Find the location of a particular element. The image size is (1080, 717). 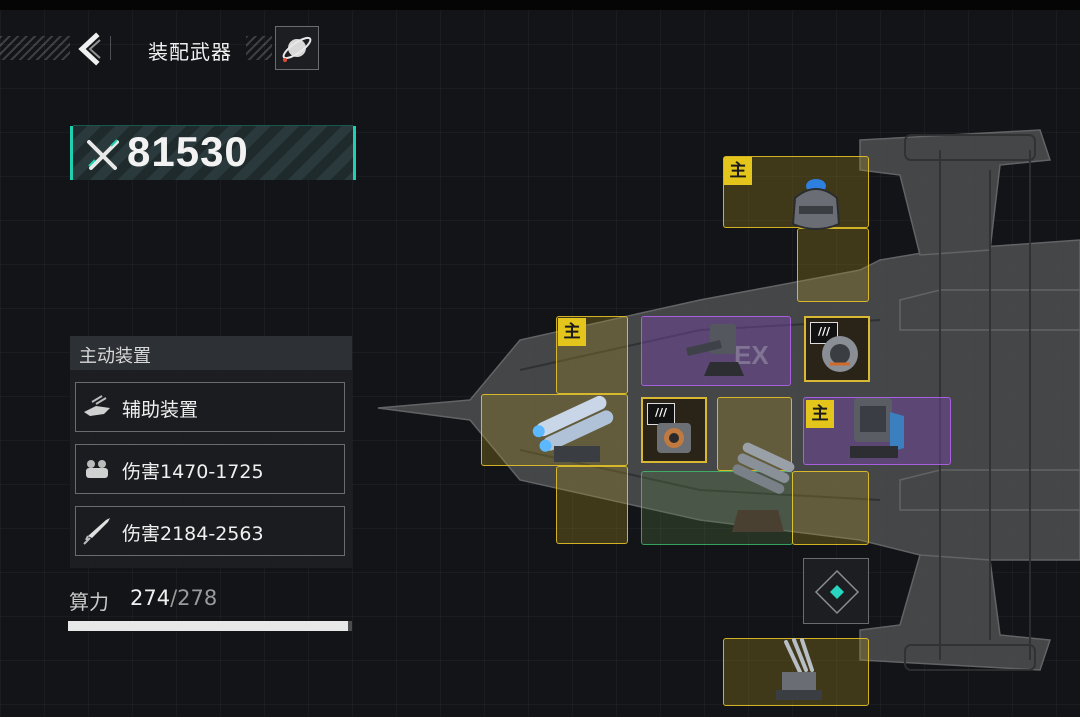

slot-left-bottom is located at coordinates (592, 505).